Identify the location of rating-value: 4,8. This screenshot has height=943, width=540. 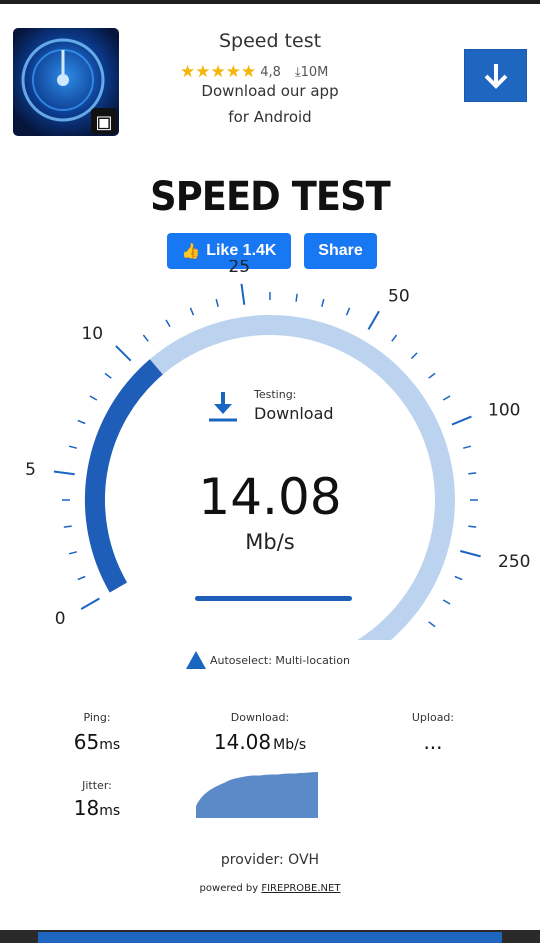
(270, 72).